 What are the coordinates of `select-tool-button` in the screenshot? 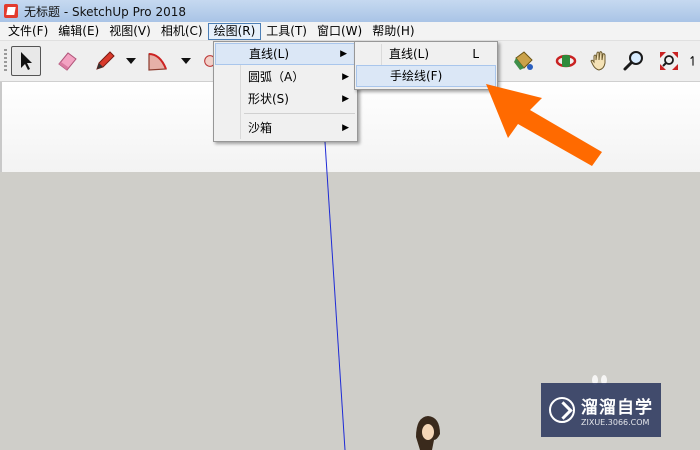 It's located at (26, 61).